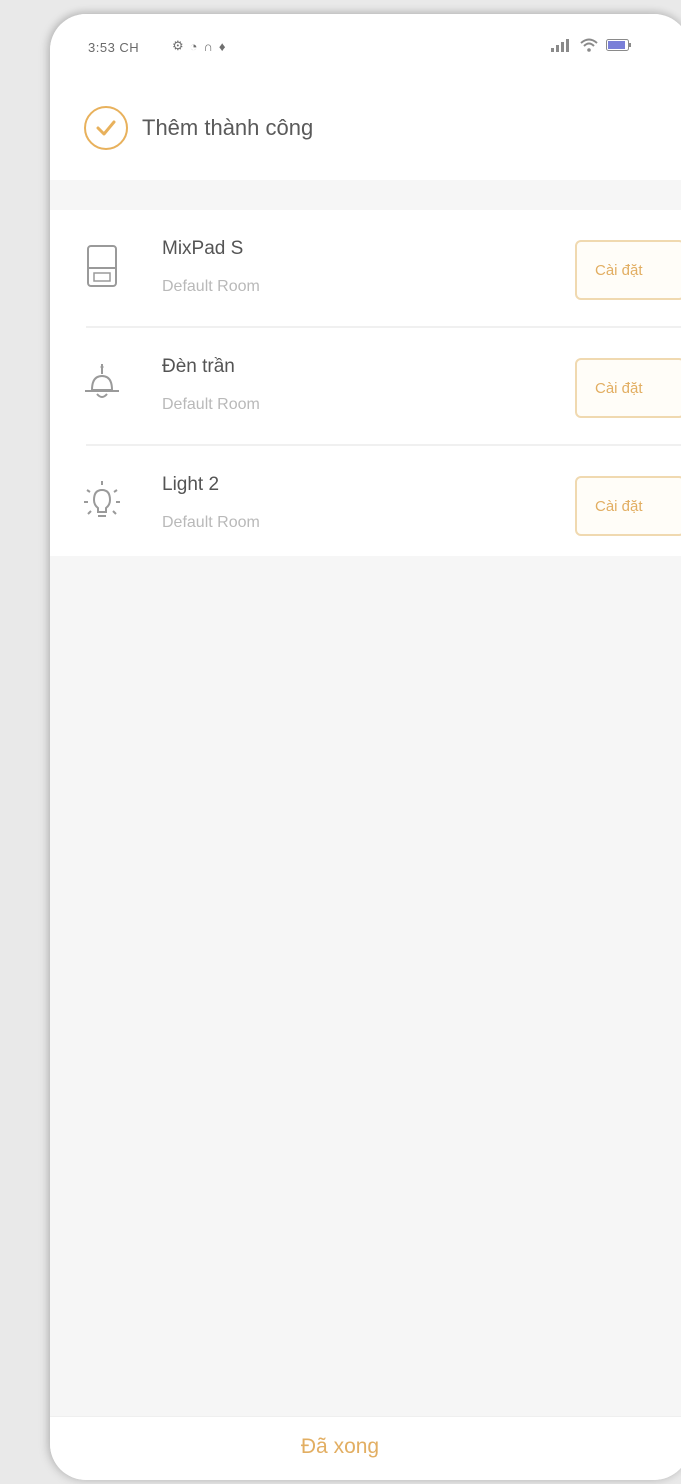 This screenshot has height=1484, width=681. Describe the element at coordinates (106, 128) in the screenshot. I see `check-circle-icon` at that location.